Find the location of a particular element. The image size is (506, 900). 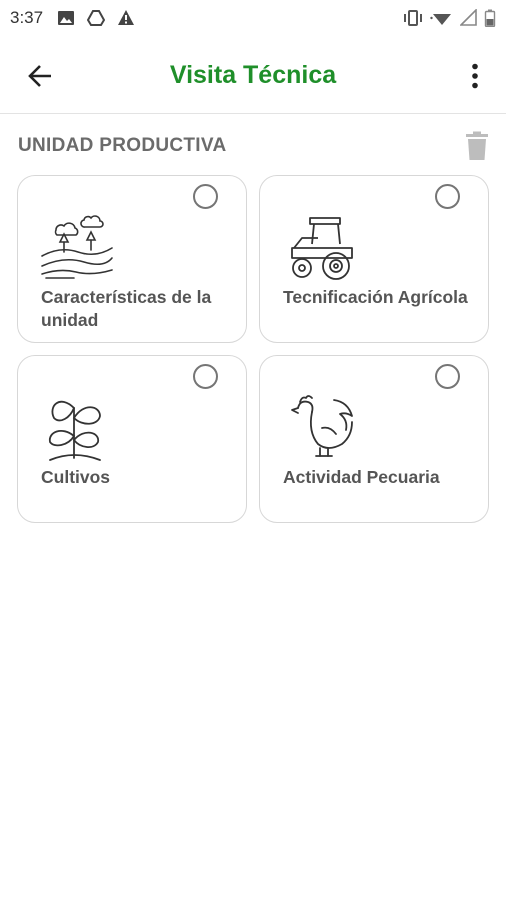

page-title: Visita Técnica is located at coordinates (253, 74).